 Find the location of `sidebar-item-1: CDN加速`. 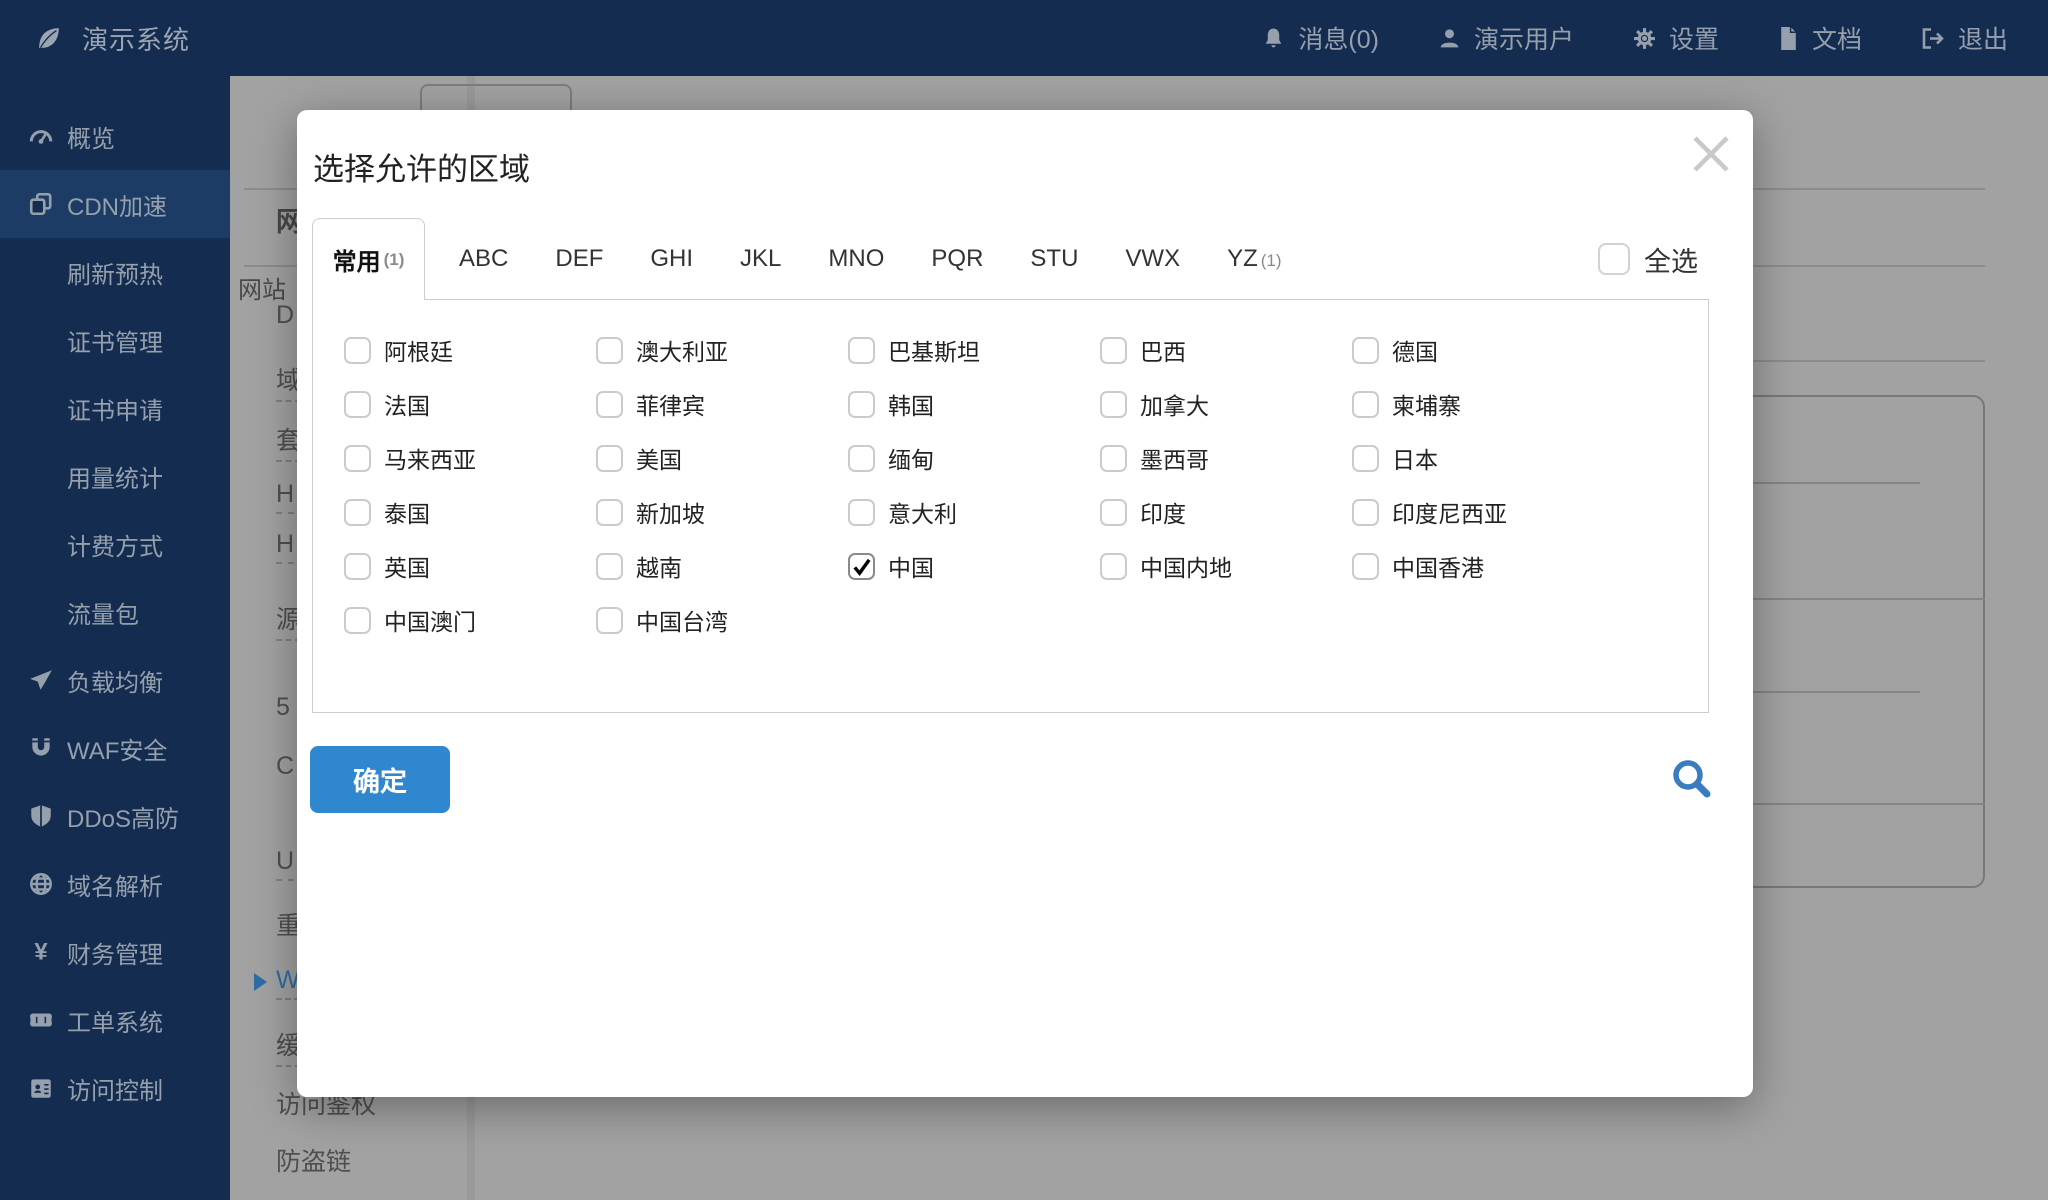

sidebar-item-1: CDN加速 is located at coordinates (115, 204).